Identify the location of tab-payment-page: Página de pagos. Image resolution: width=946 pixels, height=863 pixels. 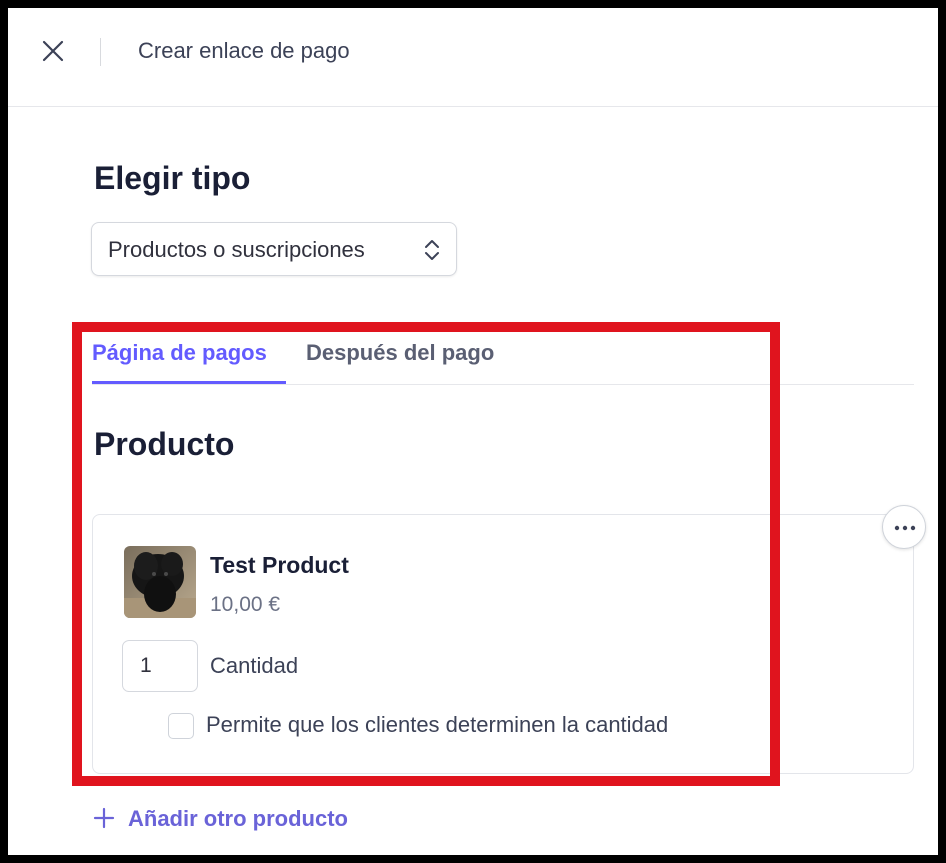
(189, 362).